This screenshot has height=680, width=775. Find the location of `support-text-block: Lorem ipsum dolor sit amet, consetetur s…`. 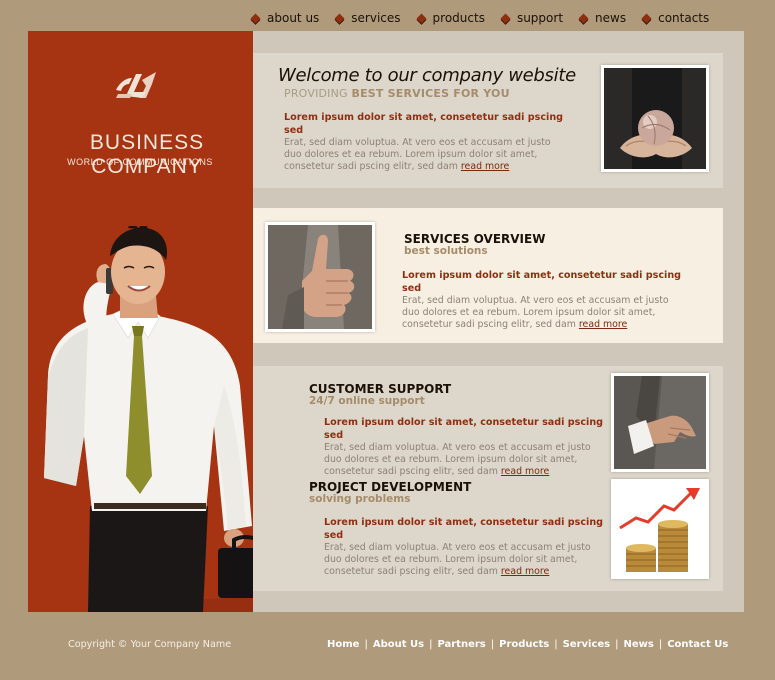

support-text-block: Lorem ipsum dolor sit amet, consetetur s… is located at coordinates (466, 447).